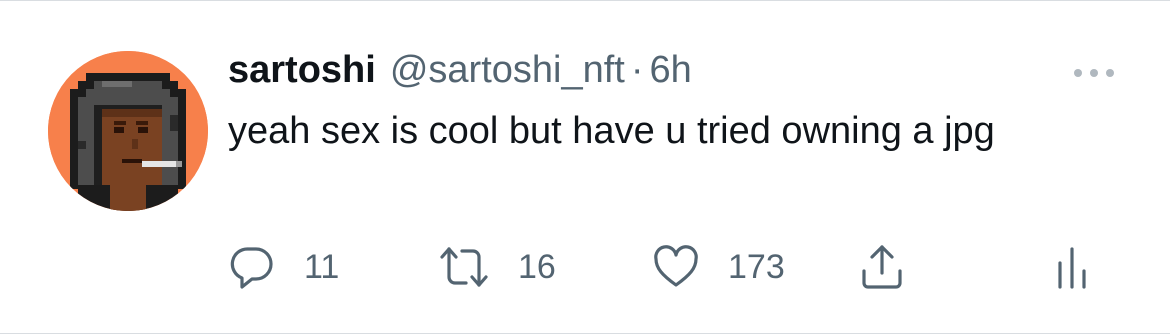  I want to click on author-display-name: sartoshi, so click(302, 70).